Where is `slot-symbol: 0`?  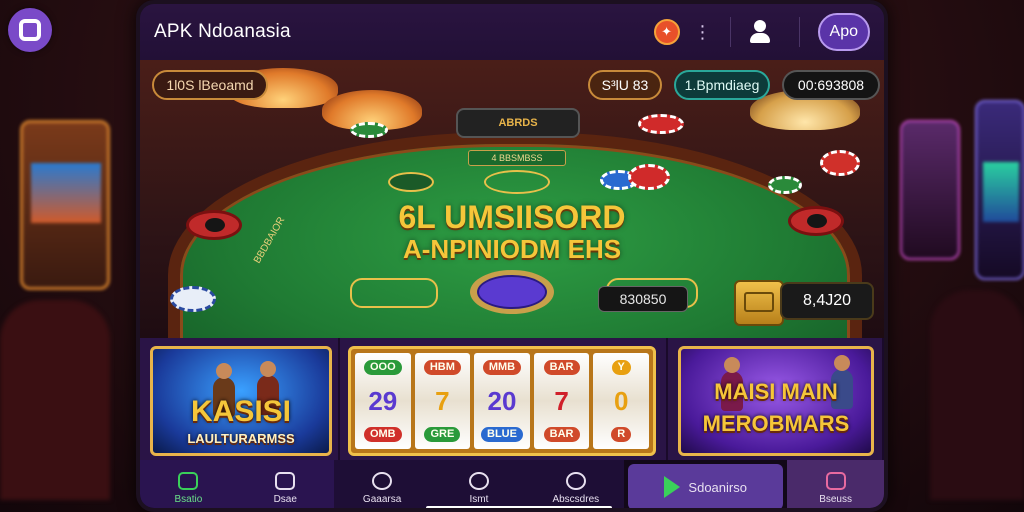
slot-symbol: 0 is located at coordinates (621, 400).